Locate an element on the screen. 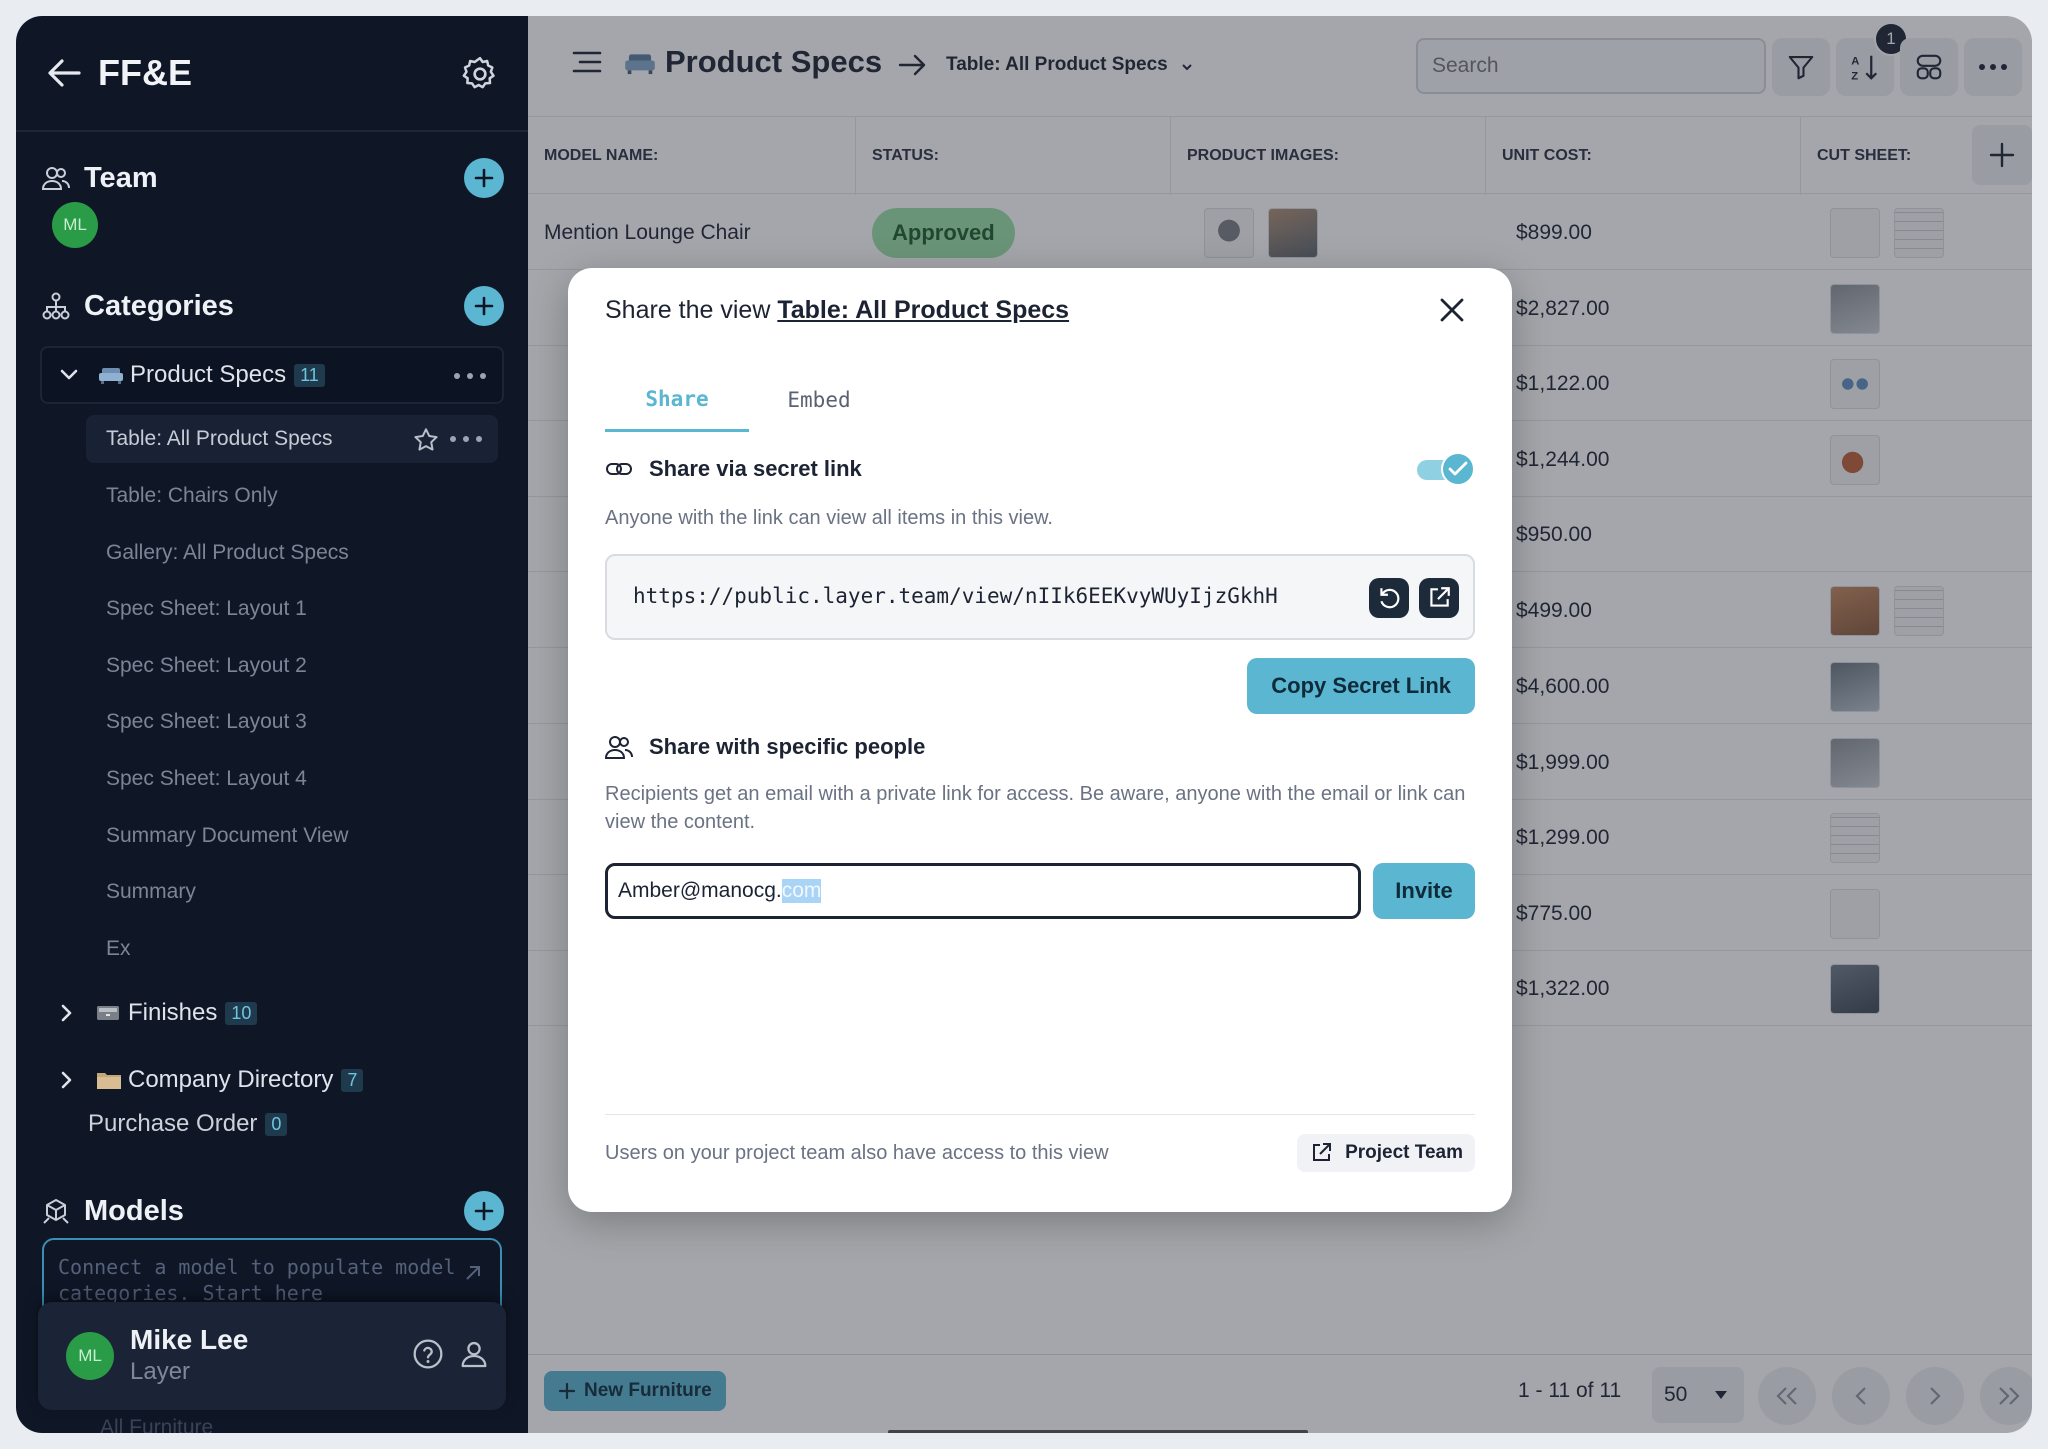 The height and width of the screenshot is (1449, 2048). share-tabs: Share Embed is located at coordinates (1040, 400).